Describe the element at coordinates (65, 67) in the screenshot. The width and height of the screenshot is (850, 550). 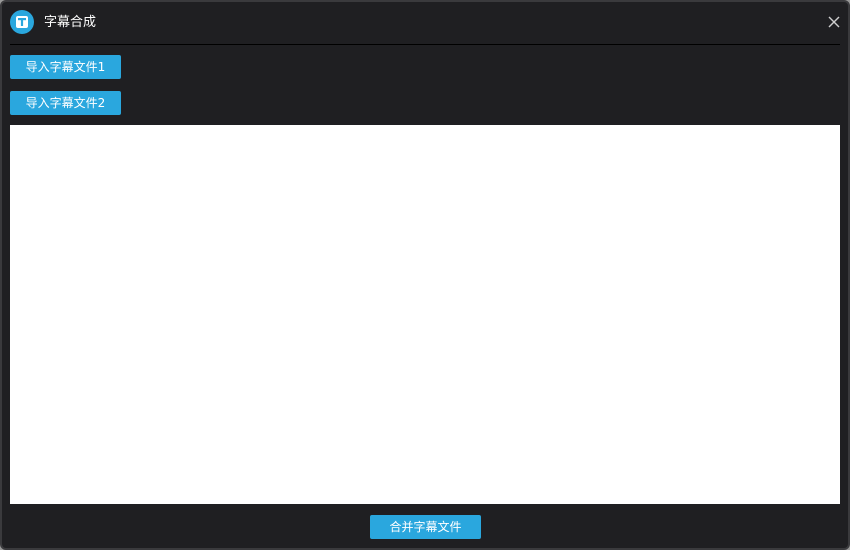
I see `import-subtitle-1-button: 导入字幕文件1` at that location.